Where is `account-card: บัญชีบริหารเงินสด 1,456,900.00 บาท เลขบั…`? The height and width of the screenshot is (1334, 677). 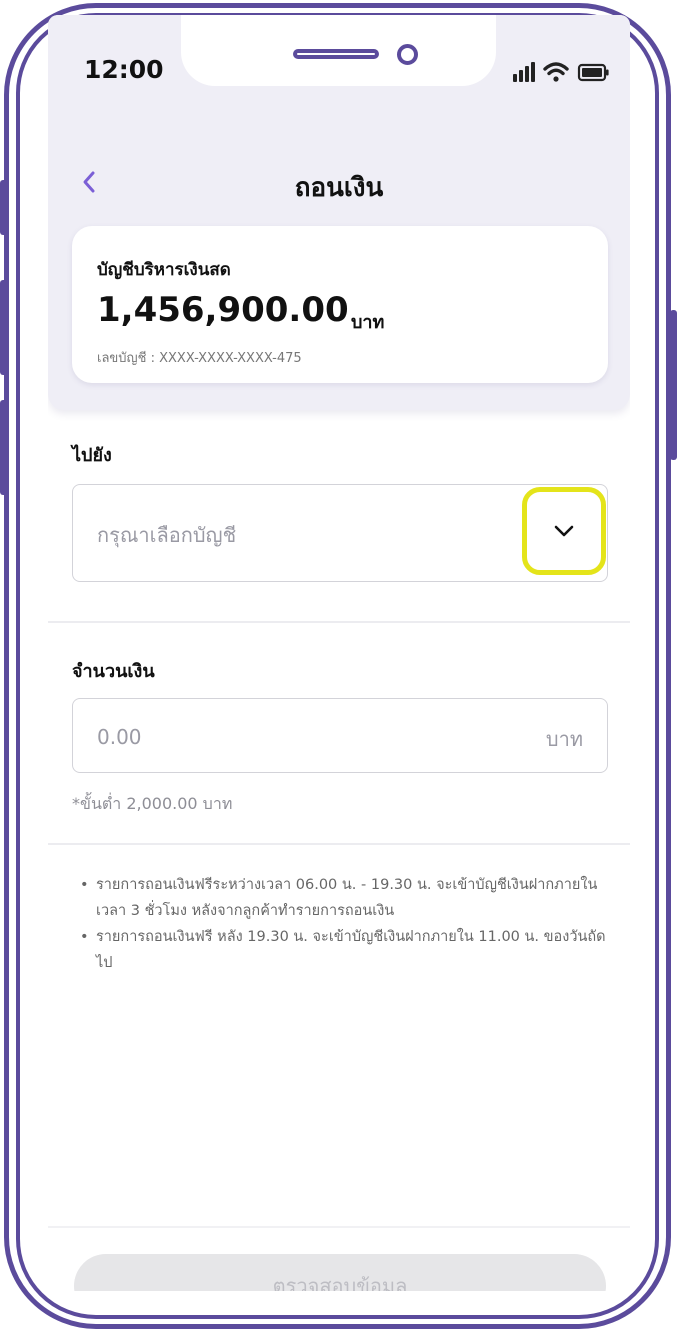 account-card: บัญชีบริหารเงินสด 1,456,900.00 บาท เลขบั… is located at coordinates (340, 304).